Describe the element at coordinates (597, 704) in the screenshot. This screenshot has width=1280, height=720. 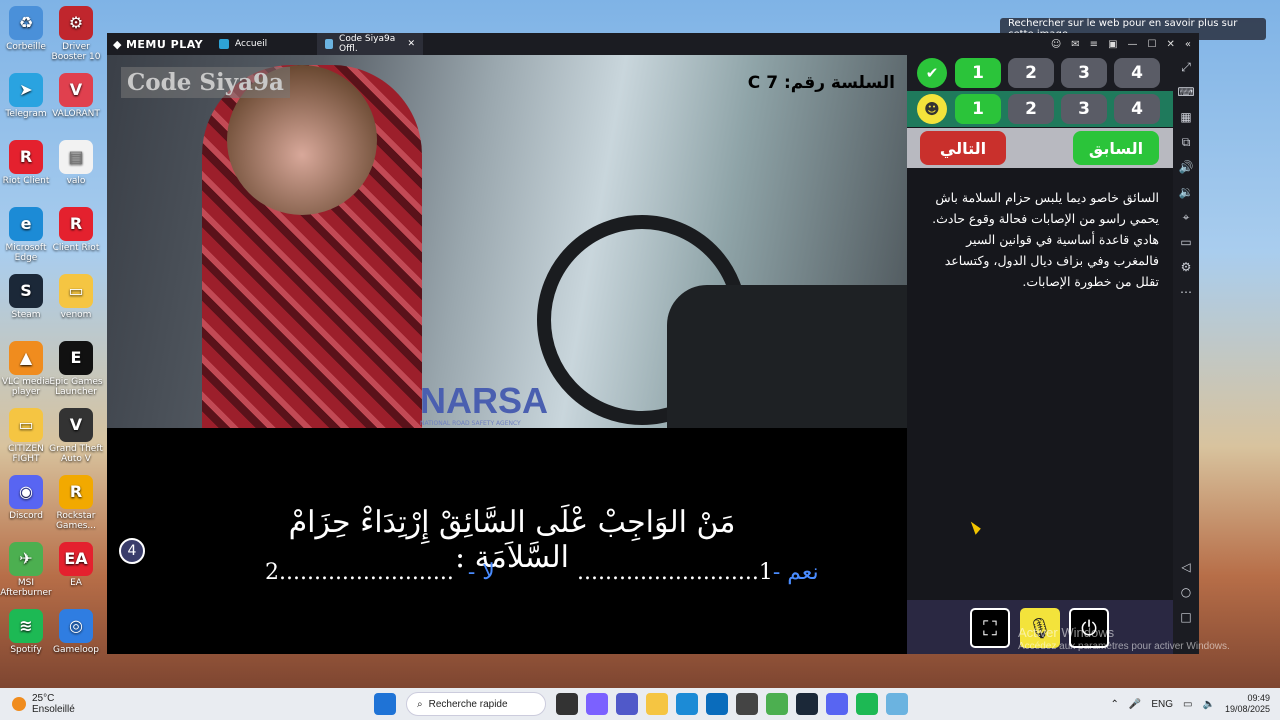
I see `copilot-icon` at that location.